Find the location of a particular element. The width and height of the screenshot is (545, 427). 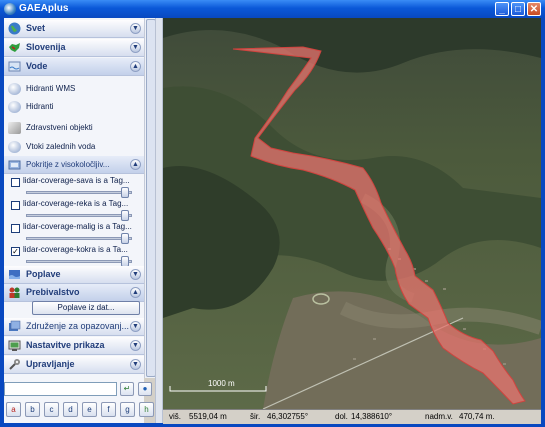

list-item-hidranti: Hidranti is located at coordinates (74, 107).